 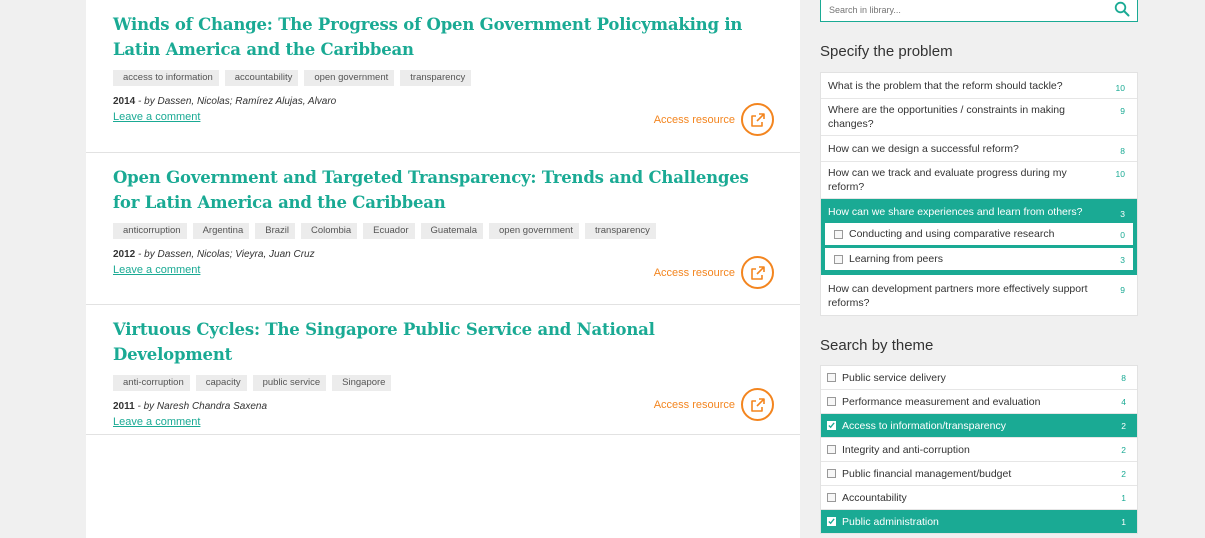 I want to click on tag: Brazil, so click(x=275, y=231).